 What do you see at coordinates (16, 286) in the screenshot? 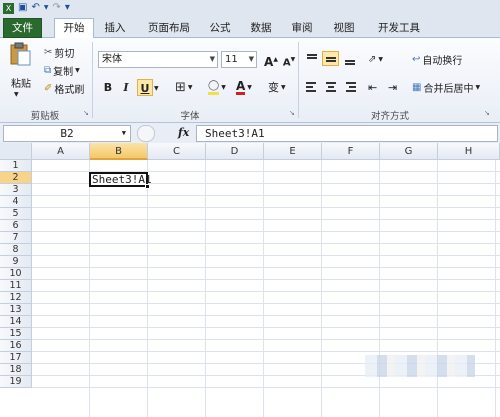
I see `row-header-11: 11` at bounding box center [16, 286].